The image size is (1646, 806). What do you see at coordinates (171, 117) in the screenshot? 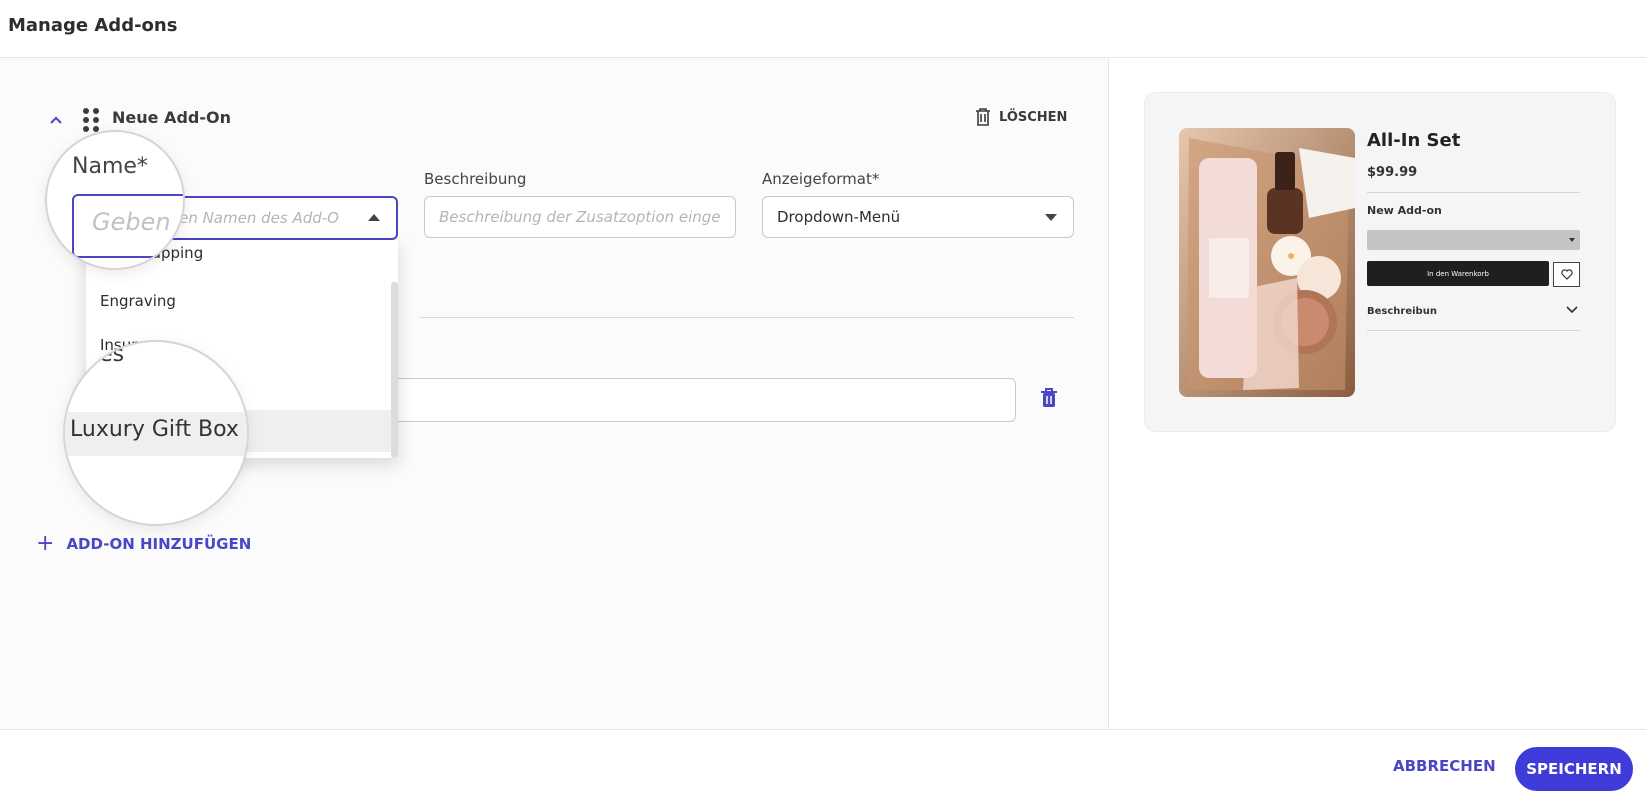
I see `addon-title: Neue Add-On` at bounding box center [171, 117].